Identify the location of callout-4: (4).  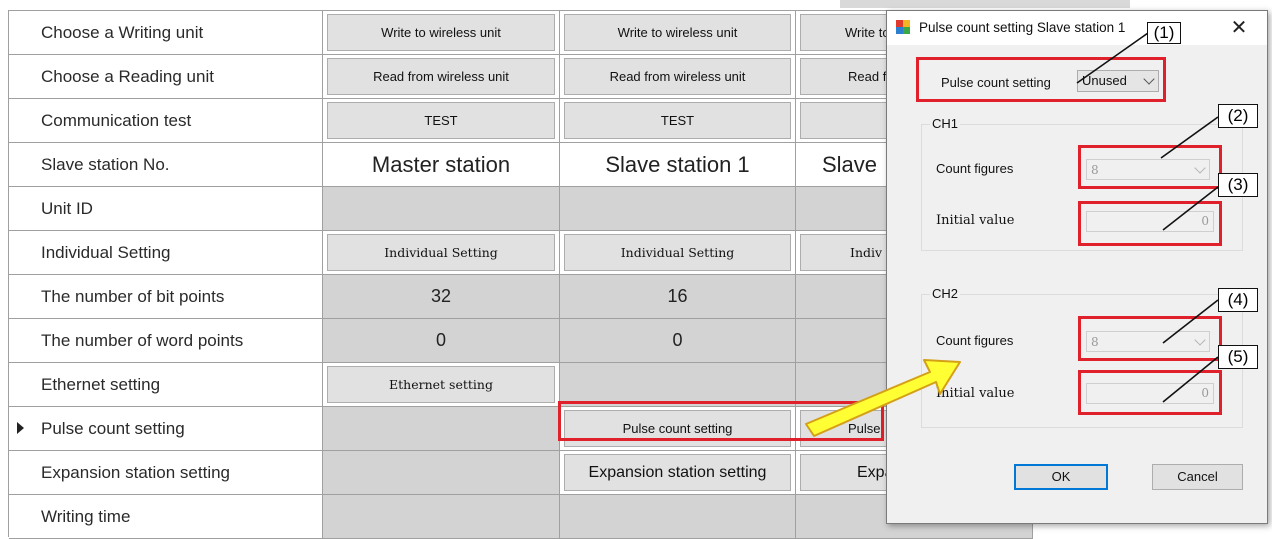
(1238, 300).